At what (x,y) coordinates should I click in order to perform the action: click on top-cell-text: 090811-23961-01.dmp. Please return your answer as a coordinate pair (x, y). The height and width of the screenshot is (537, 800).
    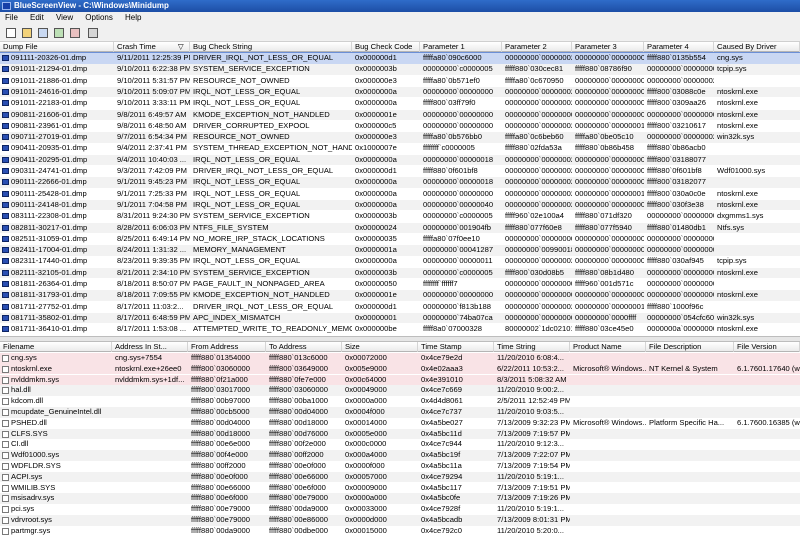
    Looking at the image, I should click on (49, 125).